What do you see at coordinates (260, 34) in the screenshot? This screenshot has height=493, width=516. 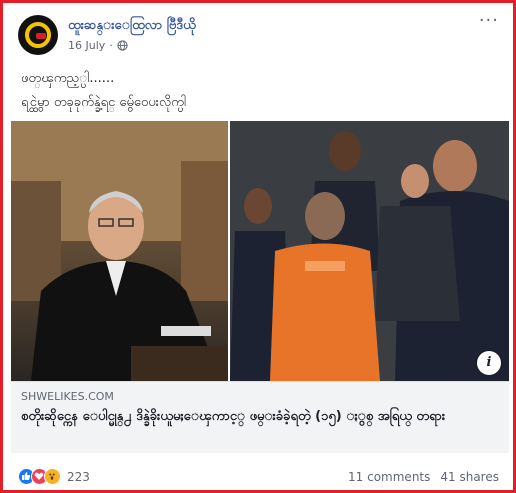 I see `post-header: ထူးဆန္းေထြလာ ဗြီဒီယို 16 July · ···` at bounding box center [260, 34].